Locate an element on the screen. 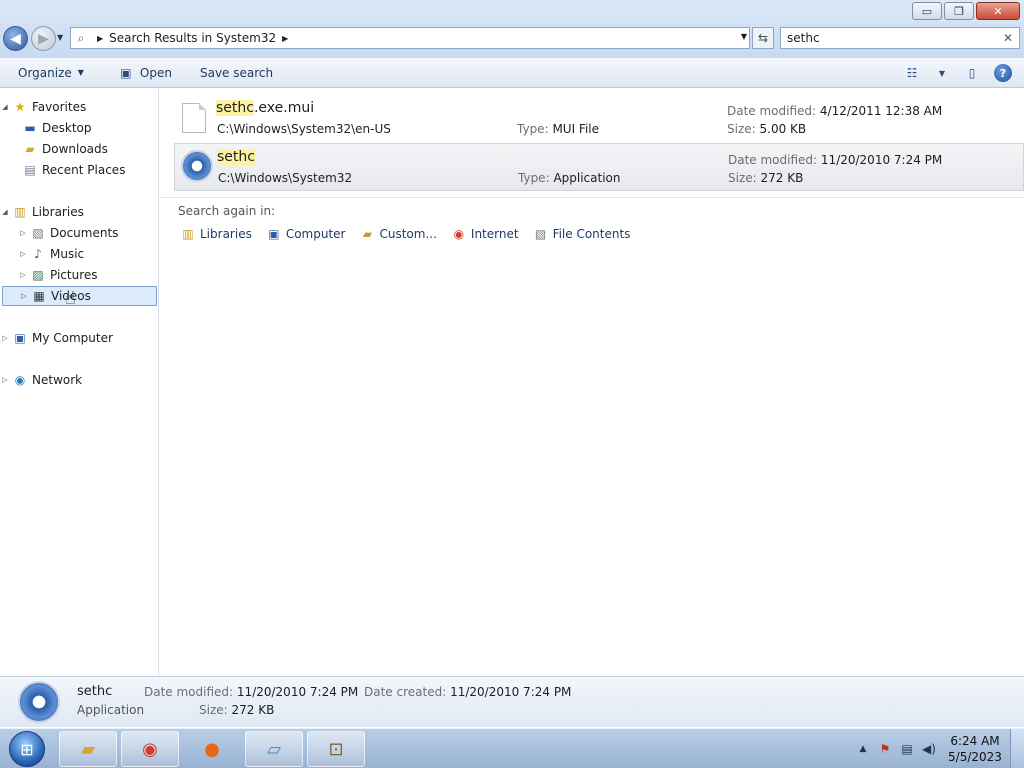  sidebar-item-documents: ▷ ▧ Documents is located at coordinates (78, 233).